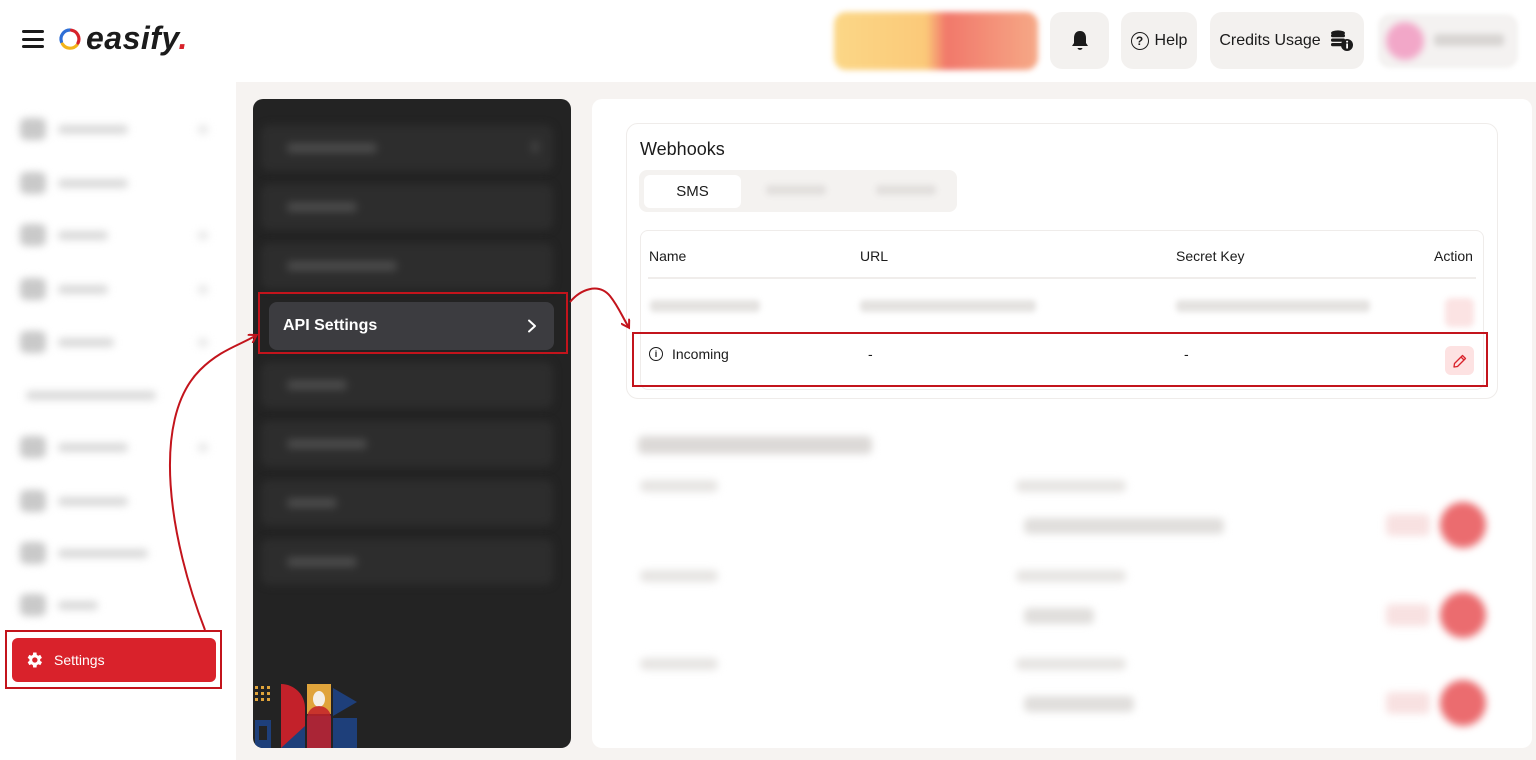 The image size is (1536, 760). I want to click on table-header-divider, so click(1062, 278).